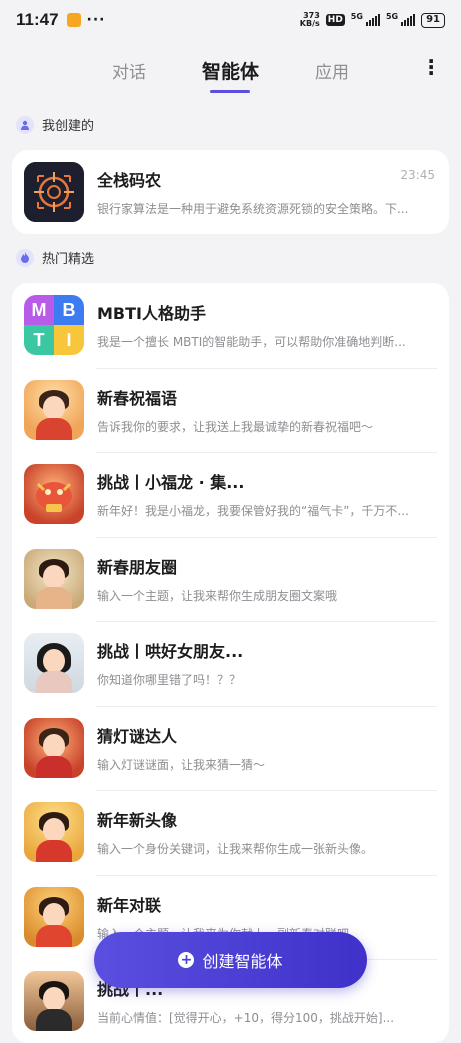 The height and width of the screenshot is (1043, 461). What do you see at coordinates (25, 124) in the screenshot?
I see `user-icon` at bounding box center [25, 124].